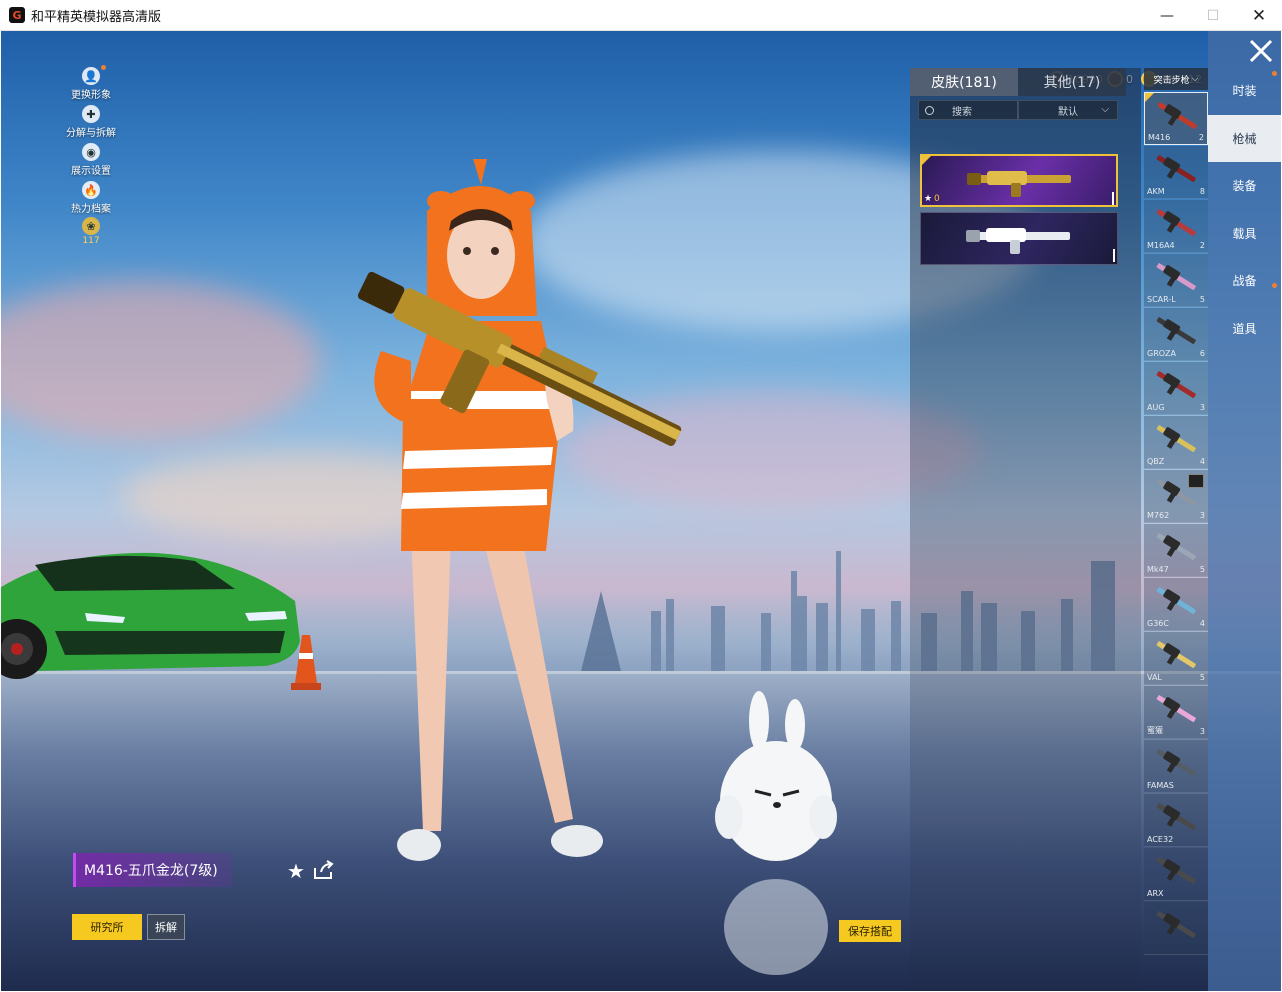 This screenshot has height=992, width=1282. I want to click on selected-skin-name: M416-五爪金龙(7级), so click(152, 870).